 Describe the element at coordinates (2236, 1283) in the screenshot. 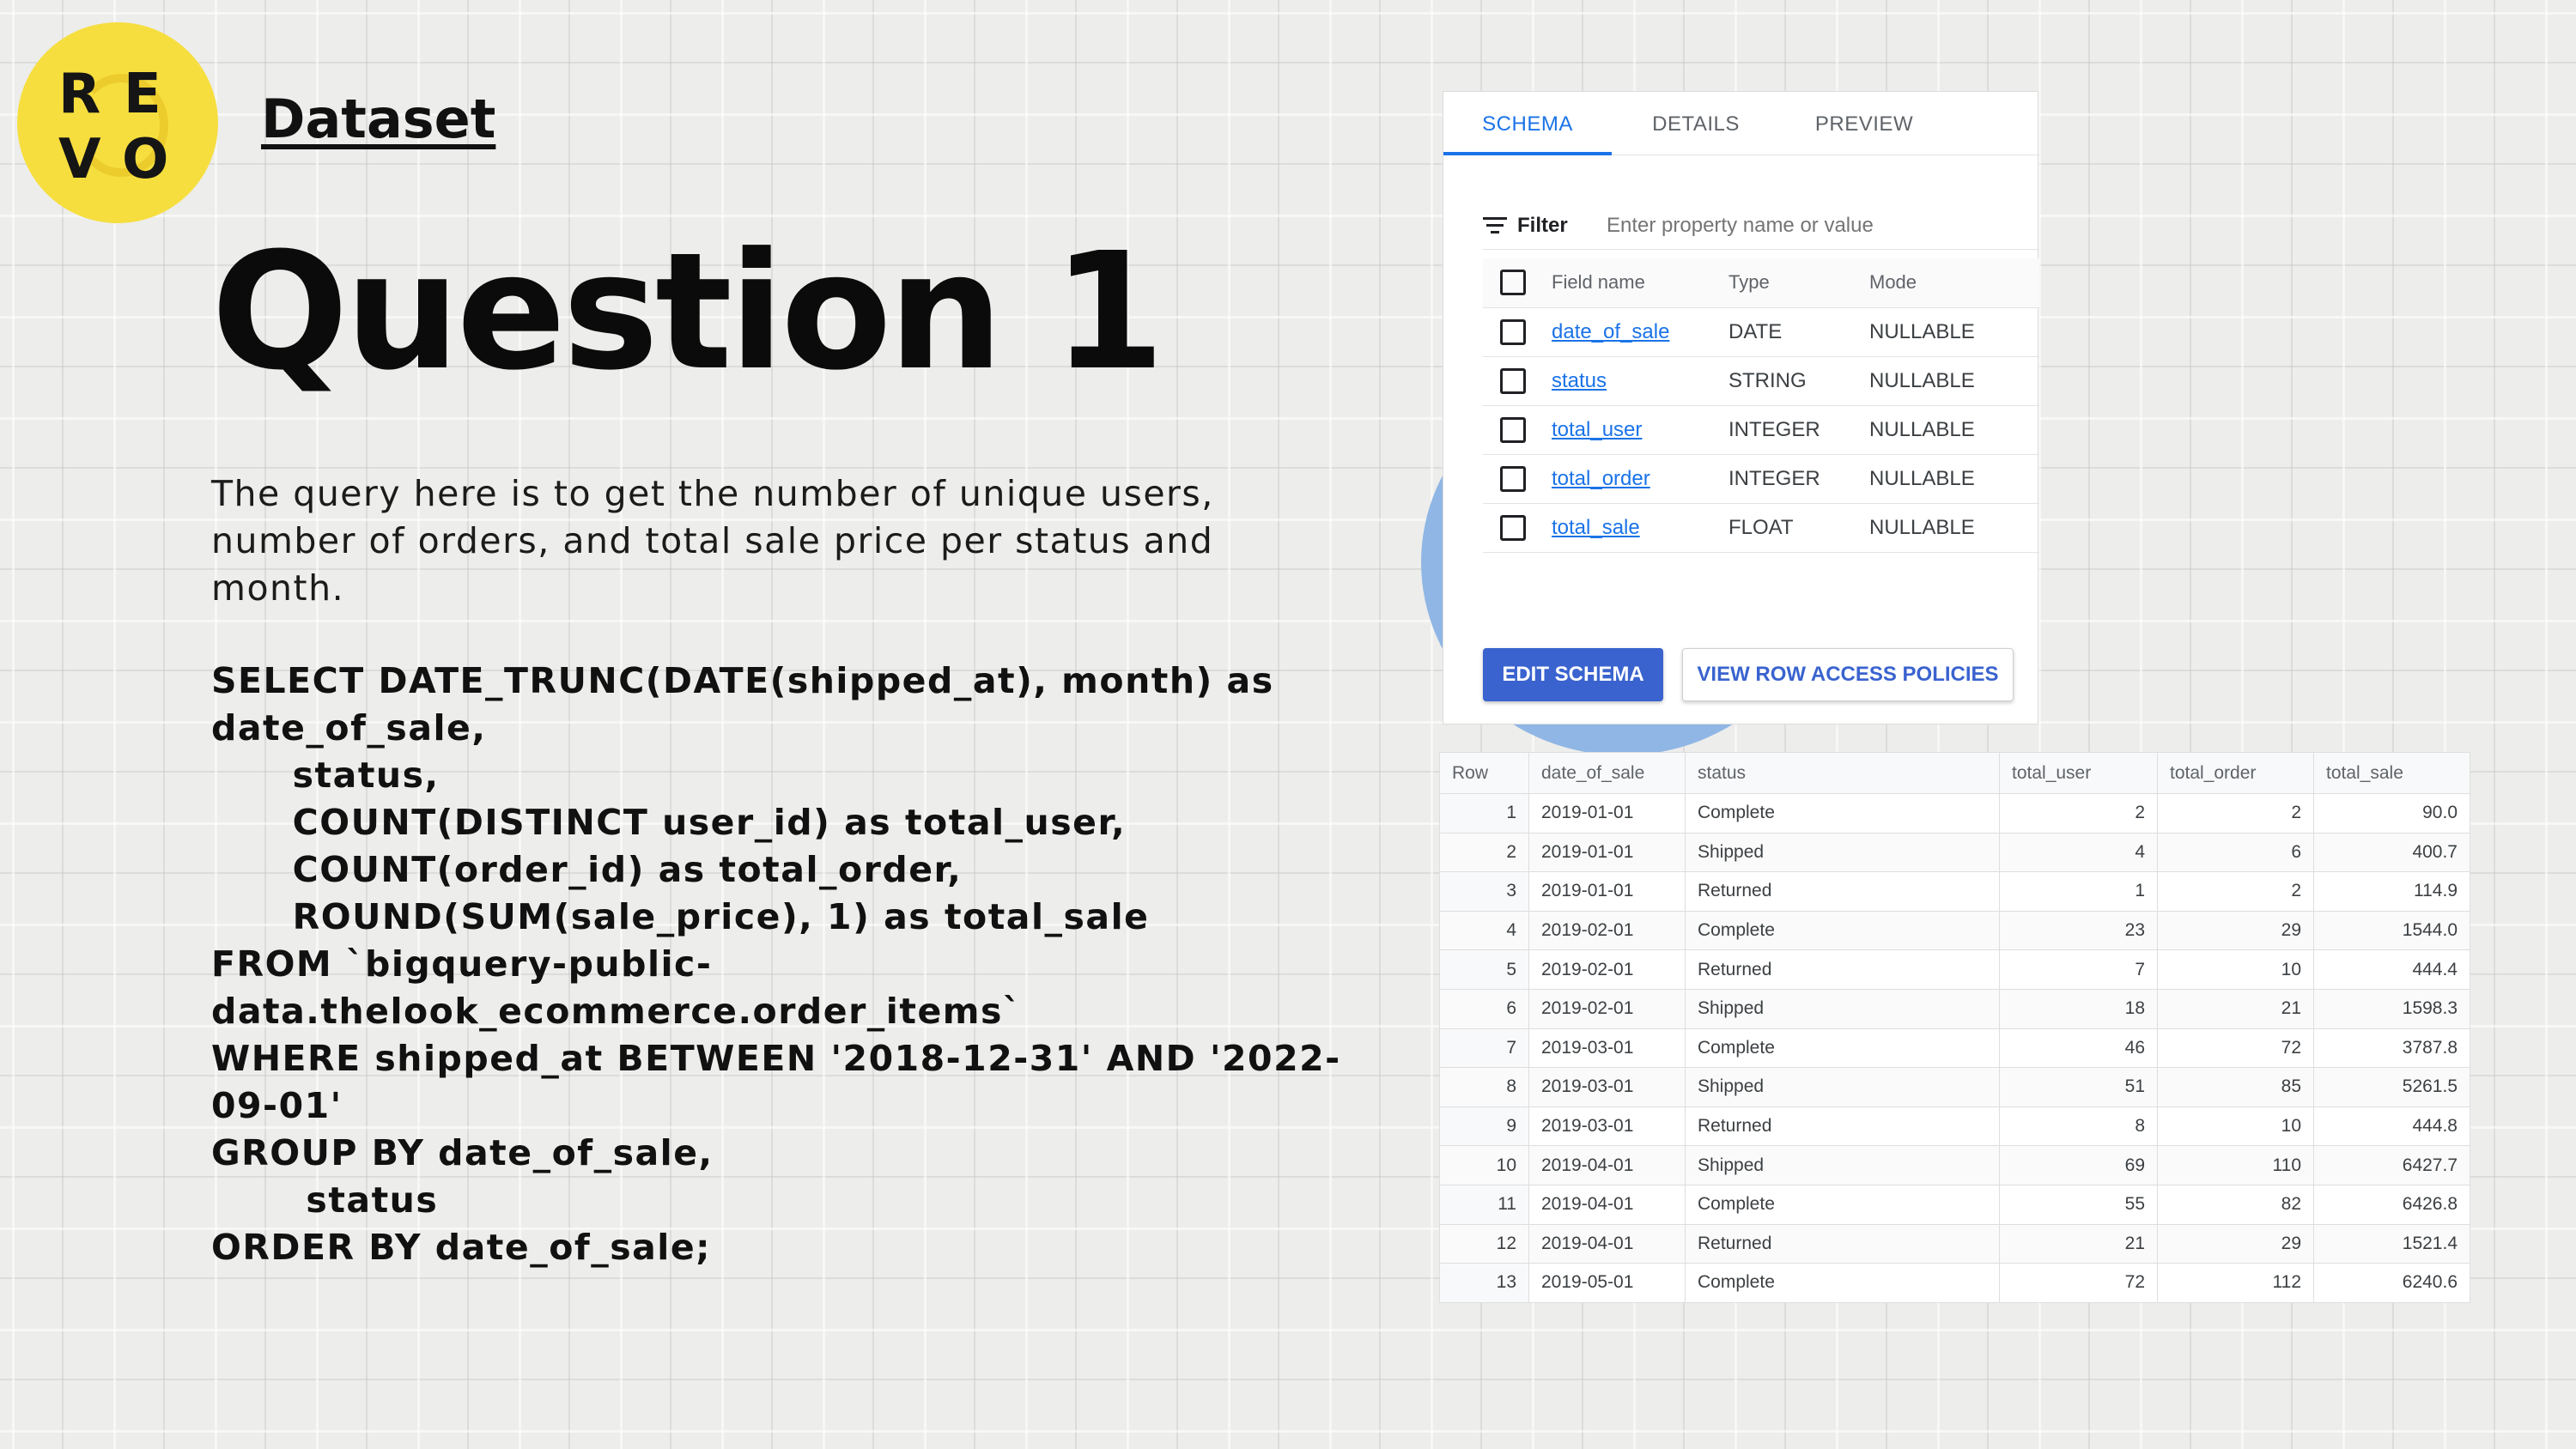

I see `table-cell: 112` at that location.